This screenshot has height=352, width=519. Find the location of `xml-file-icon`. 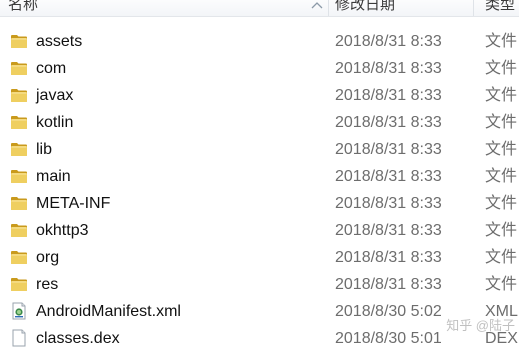

xml-file-icon is located at coordinates (19, 311).